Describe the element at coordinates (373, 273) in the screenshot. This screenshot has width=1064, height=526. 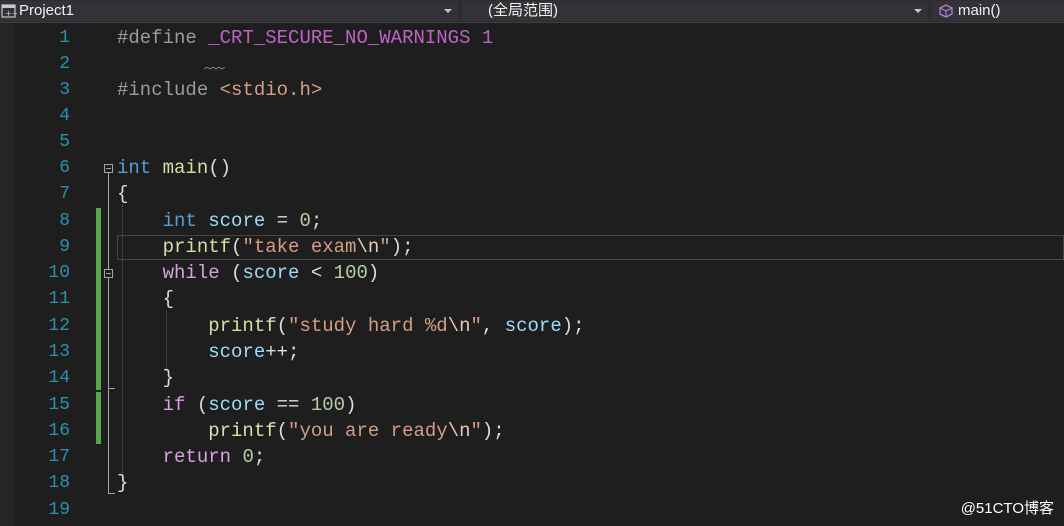
I see `punctuation: )` at that location.